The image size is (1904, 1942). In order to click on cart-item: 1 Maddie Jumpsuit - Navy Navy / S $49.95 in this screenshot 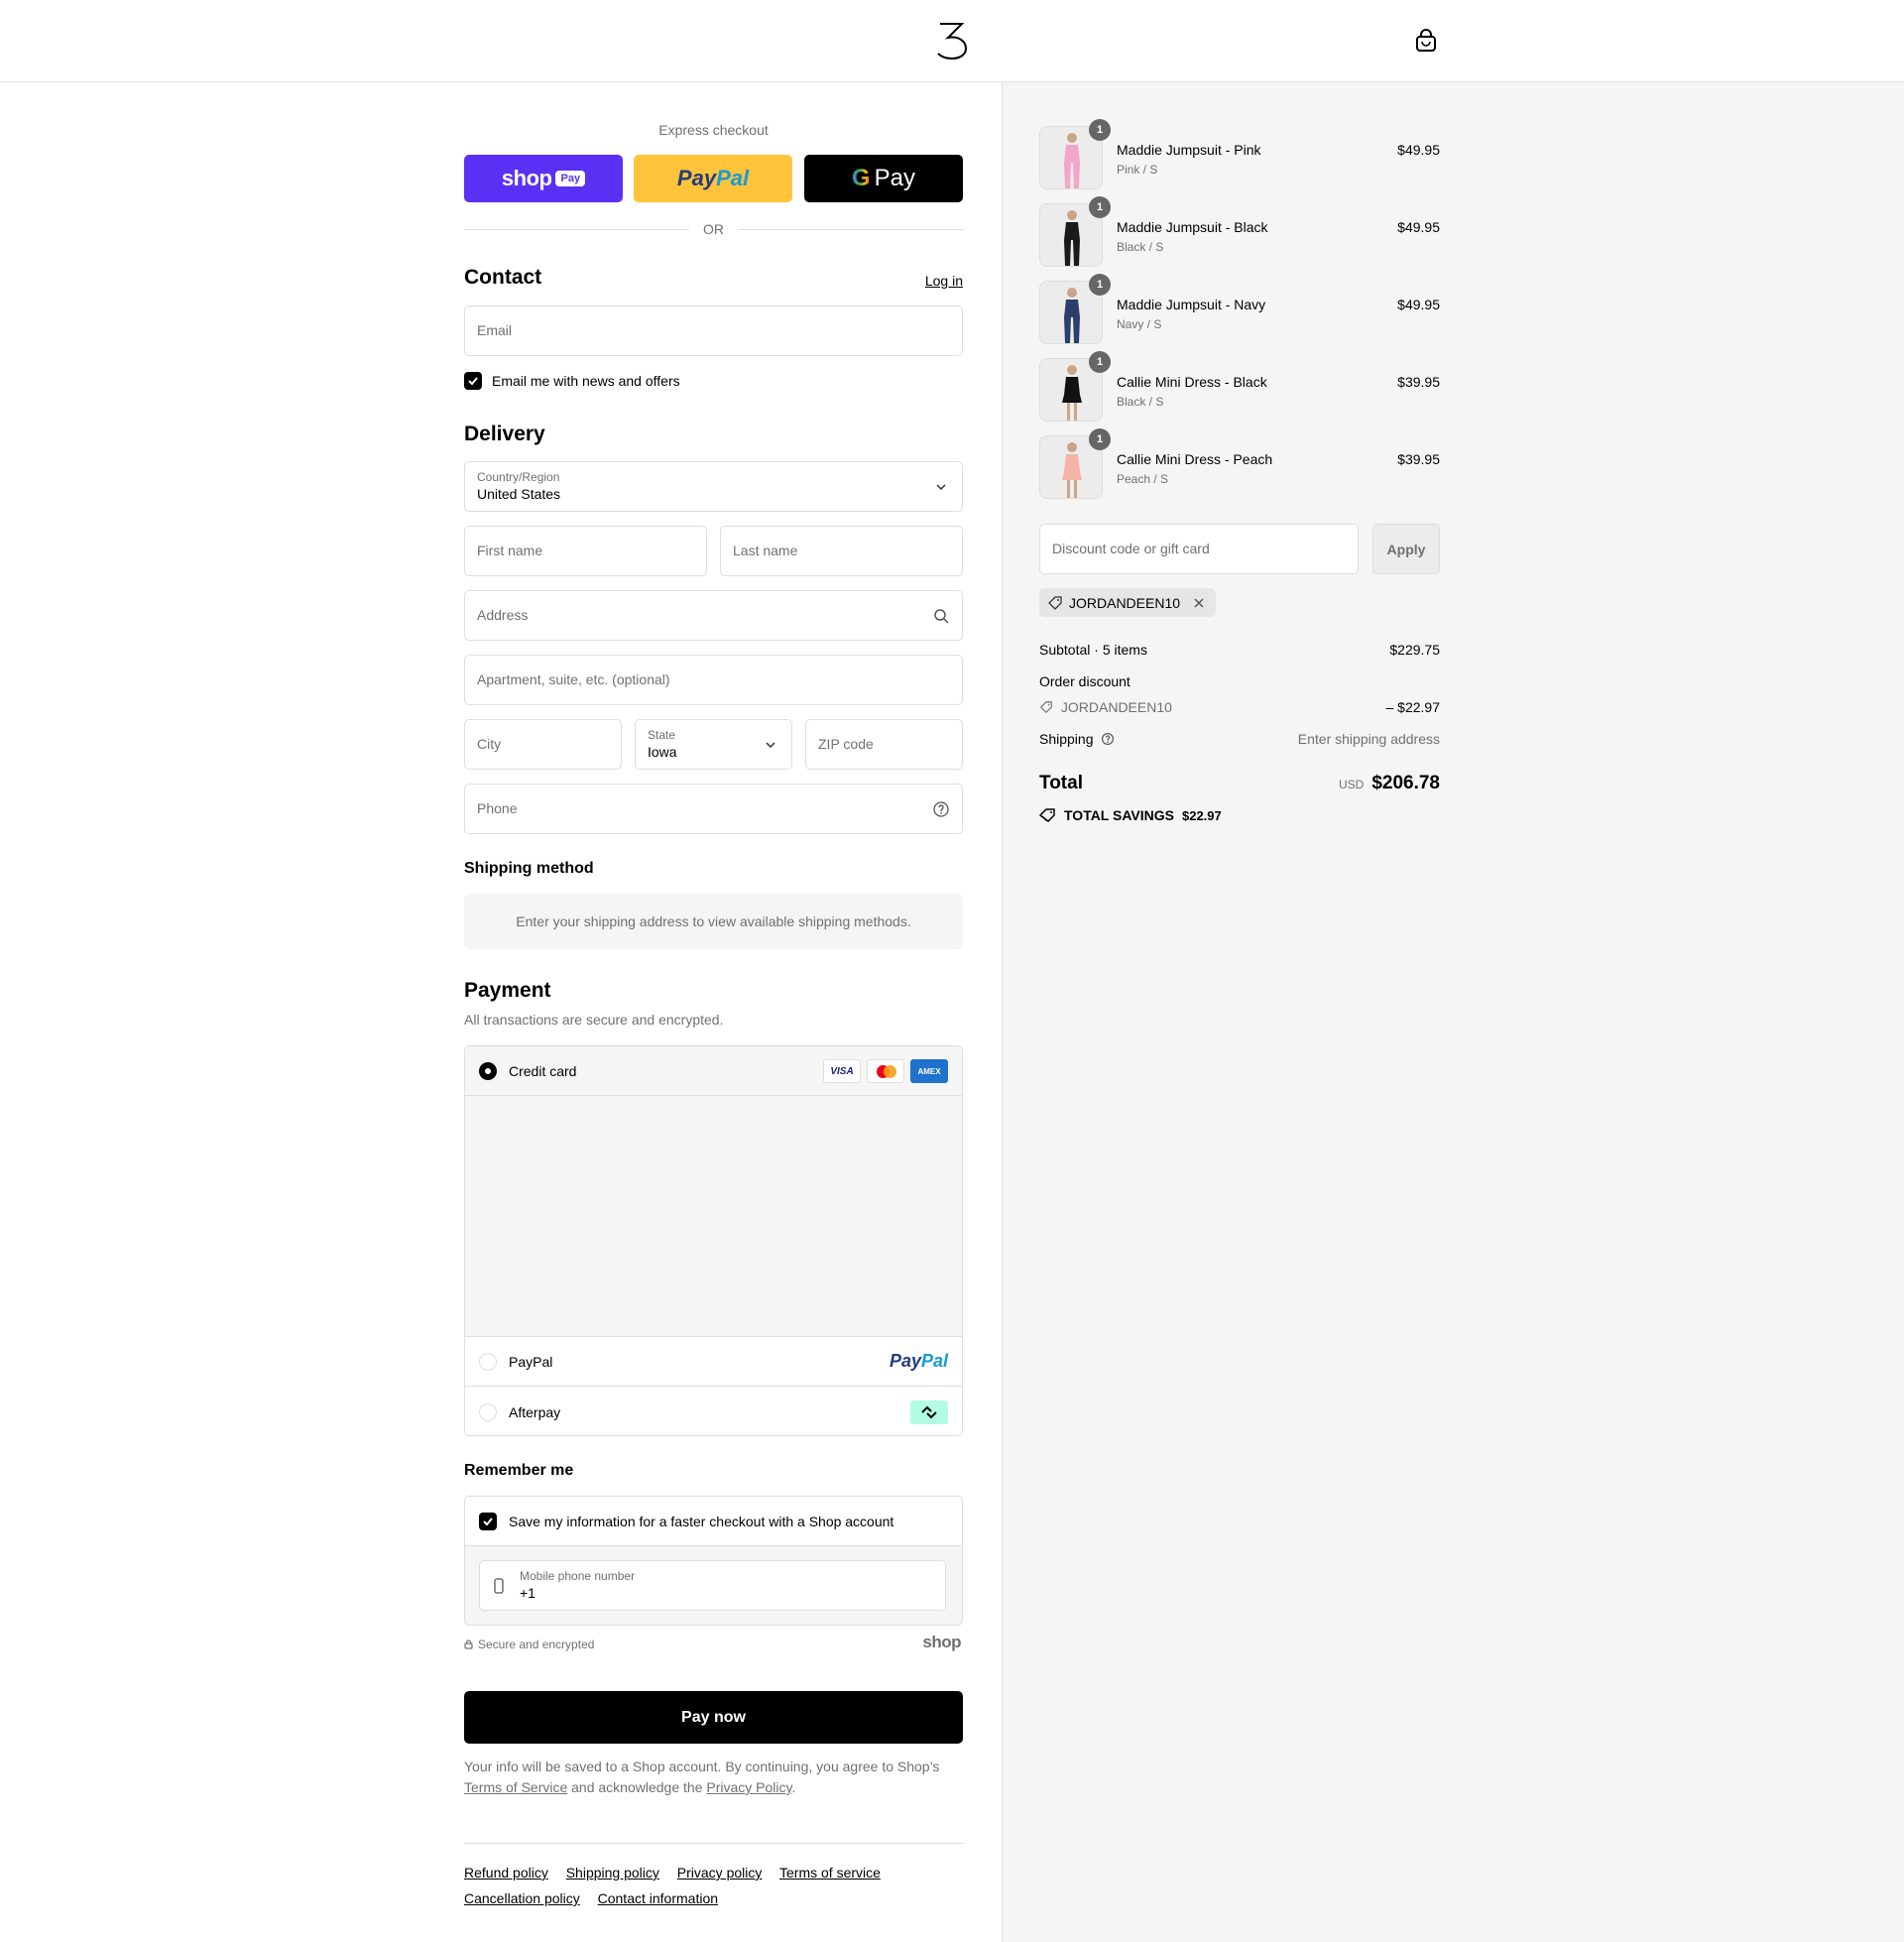, I will do `click(1239, 310)`.